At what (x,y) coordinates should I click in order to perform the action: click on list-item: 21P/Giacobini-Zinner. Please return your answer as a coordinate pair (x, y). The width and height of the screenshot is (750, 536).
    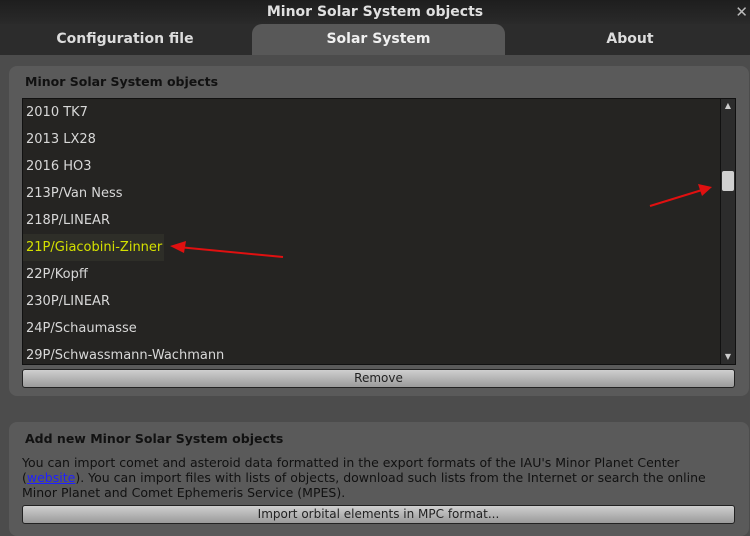
    Looking at the image, I should click on (93, 247).